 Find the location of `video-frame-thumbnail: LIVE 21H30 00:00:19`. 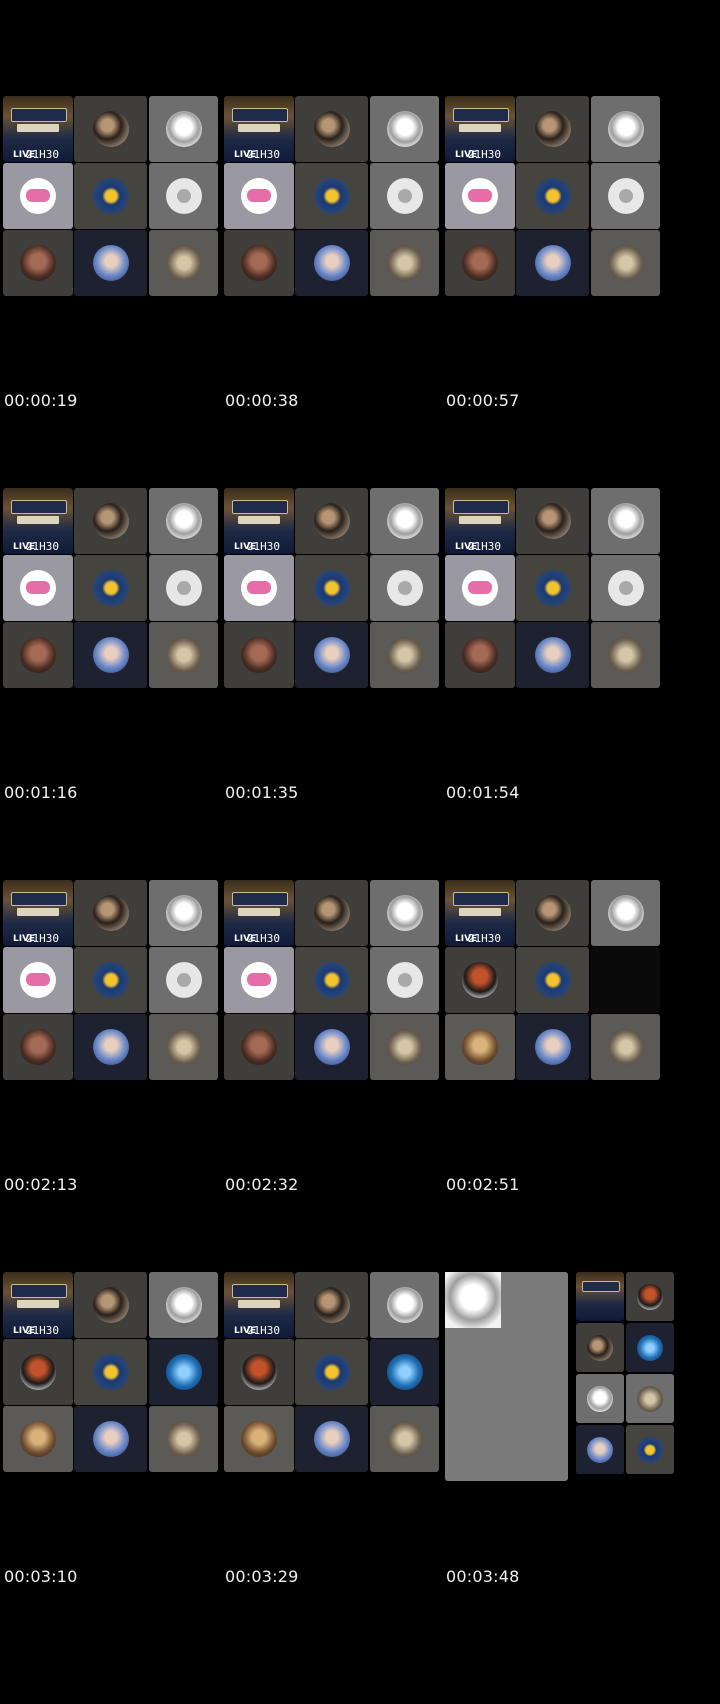

video-frame-thumbnail: LIVE 21H30 00:00:19 is located at coordinates (120, 256).